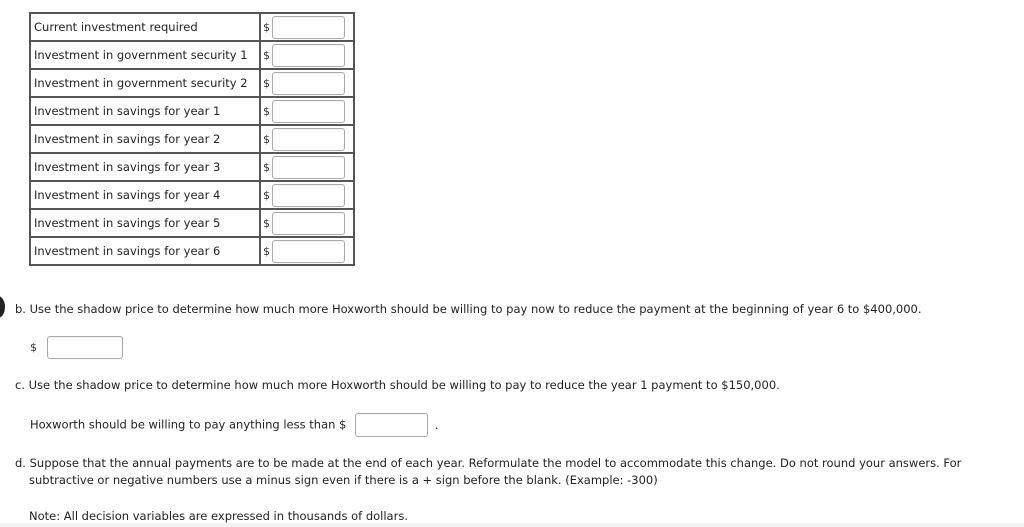 Image resolution: width=1024 pixels, height=527 pixels. I want to click on table-row: Investment in savings for year 6 $, so click(192, 251).